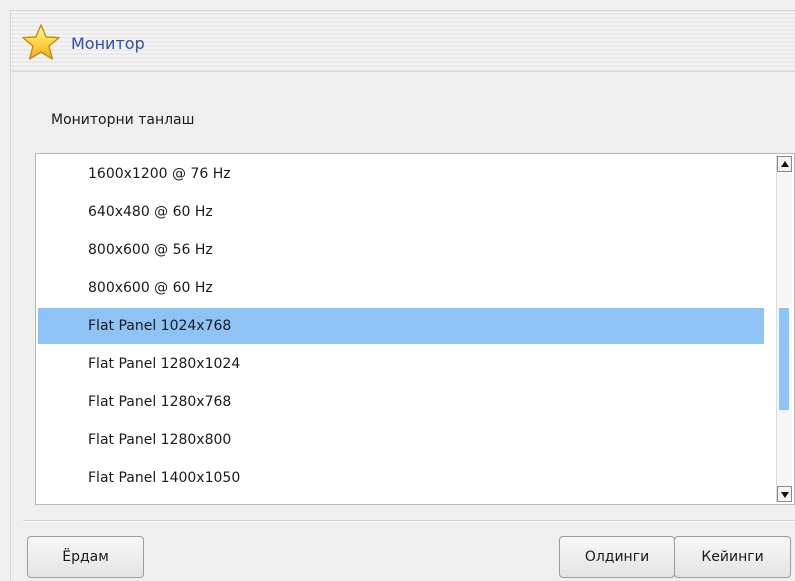 This screenshot has width=795, height=581. Describe the element at coordinates (401, 174) in the screenshot. I see `list-item: 1600x1200 @ 76 Hz` at that location.